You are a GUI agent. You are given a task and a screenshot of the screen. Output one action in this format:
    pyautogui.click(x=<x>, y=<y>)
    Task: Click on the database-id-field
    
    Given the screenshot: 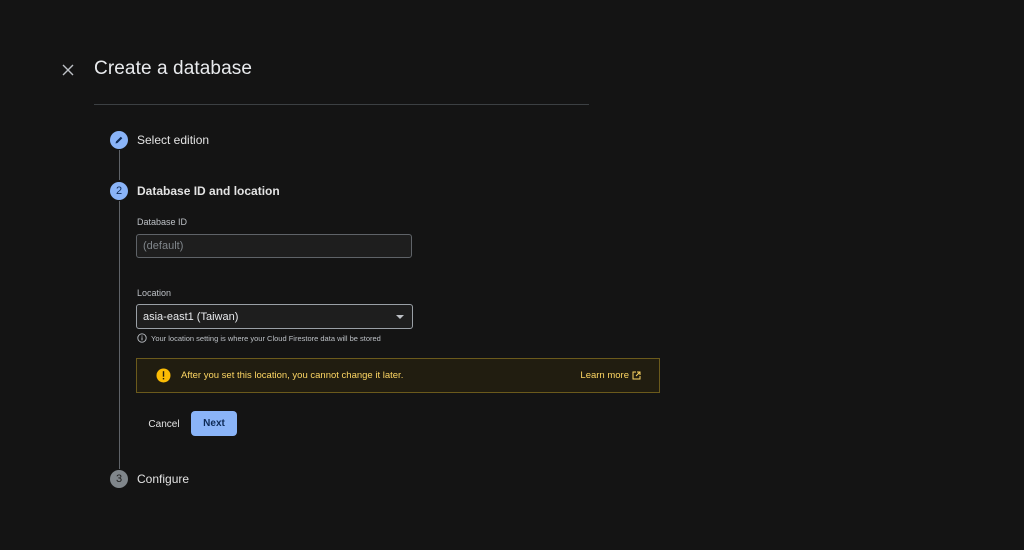 What is the action you would take?
    pyautogui.click(x=274, y=246)
    